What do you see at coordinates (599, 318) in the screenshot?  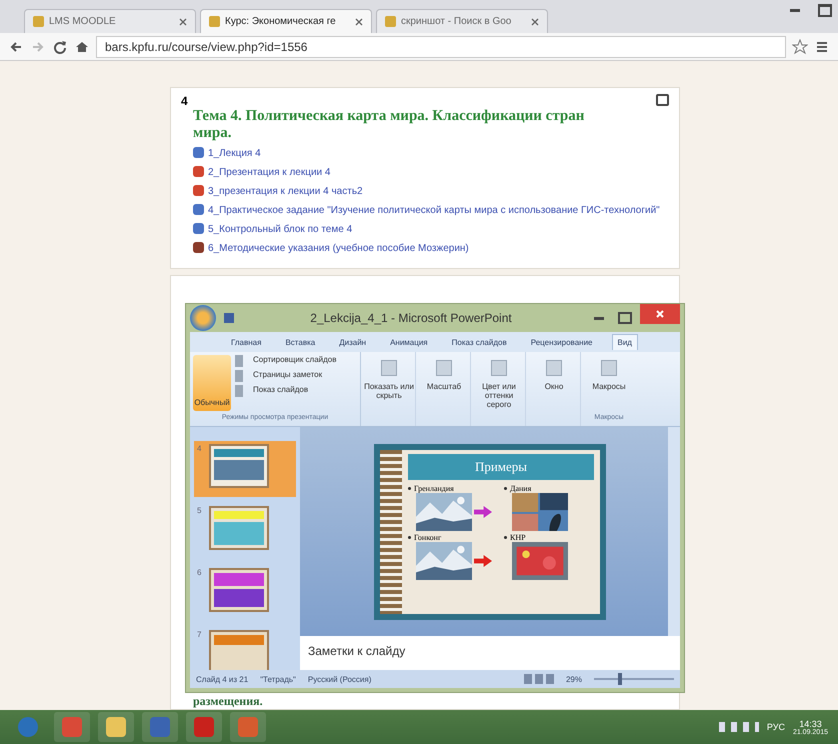 I see `minimize-button` at bounding box center [599, 318].